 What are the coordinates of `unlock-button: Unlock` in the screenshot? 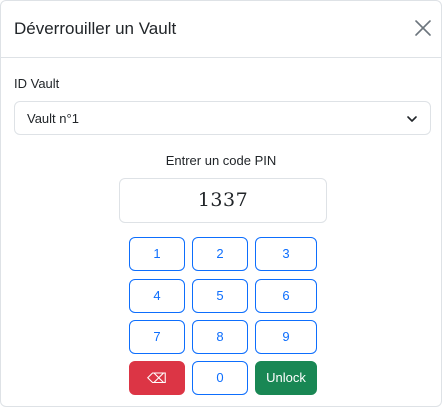 It's located at (286, 378).